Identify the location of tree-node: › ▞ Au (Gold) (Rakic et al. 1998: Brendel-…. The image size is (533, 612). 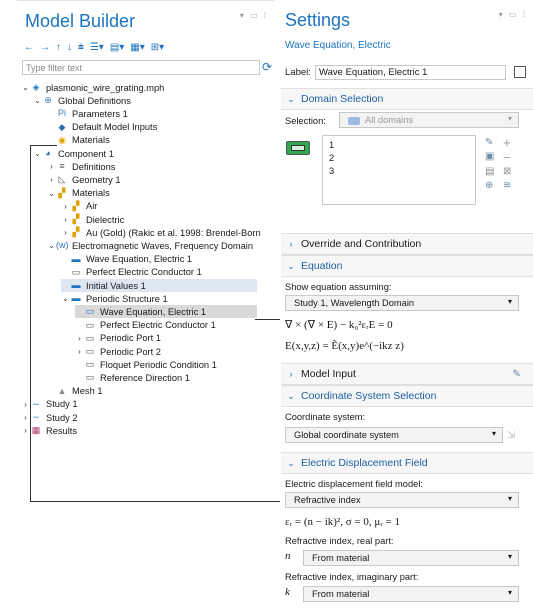
(161, 232).